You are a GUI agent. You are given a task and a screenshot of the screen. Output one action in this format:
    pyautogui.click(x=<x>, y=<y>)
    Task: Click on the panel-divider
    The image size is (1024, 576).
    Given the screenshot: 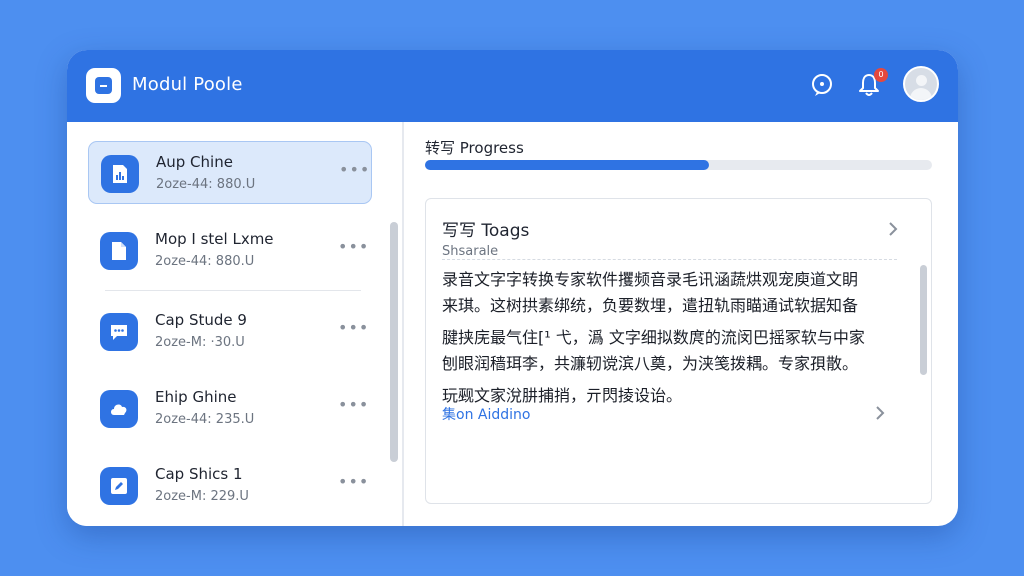 What is the action you would take?
    pyautogui.click(x=403, y=324)
    